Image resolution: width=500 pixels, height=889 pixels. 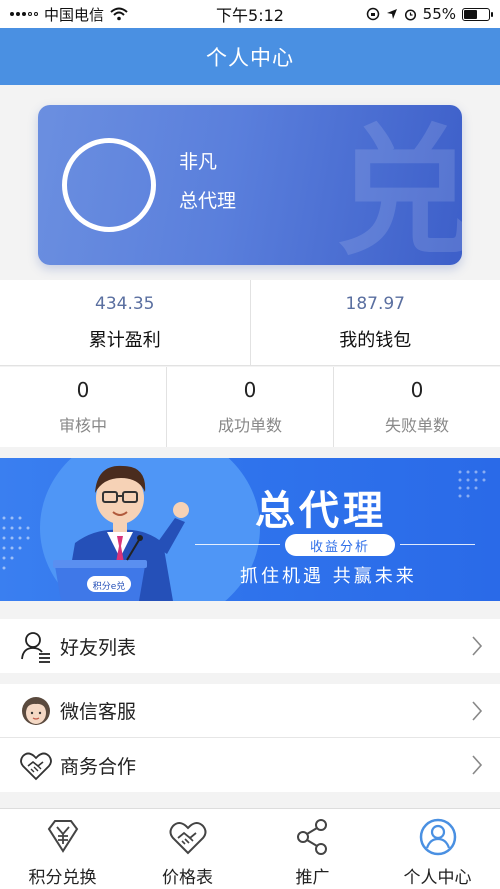 I want to click on wifi-icon, so click(x=119, y=14).